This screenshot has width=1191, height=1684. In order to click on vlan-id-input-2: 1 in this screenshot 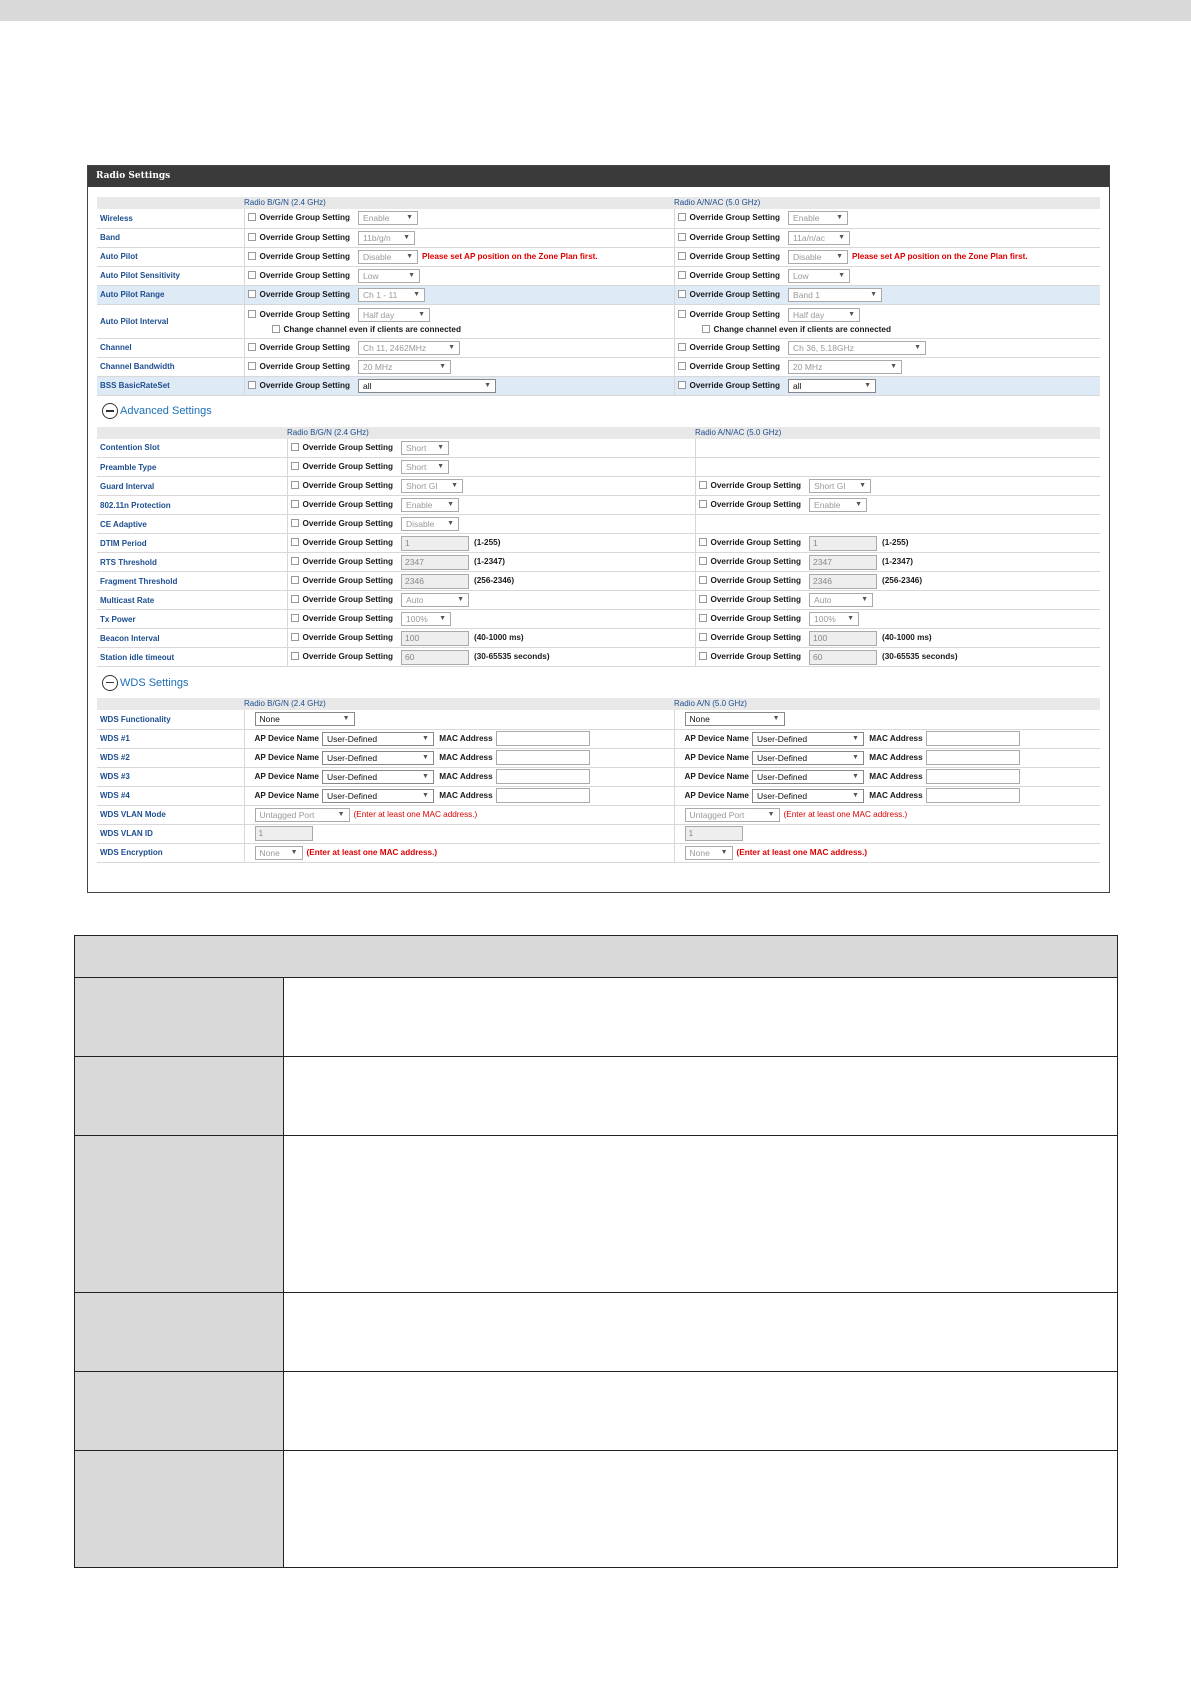, I will do `click(713, 833)`.